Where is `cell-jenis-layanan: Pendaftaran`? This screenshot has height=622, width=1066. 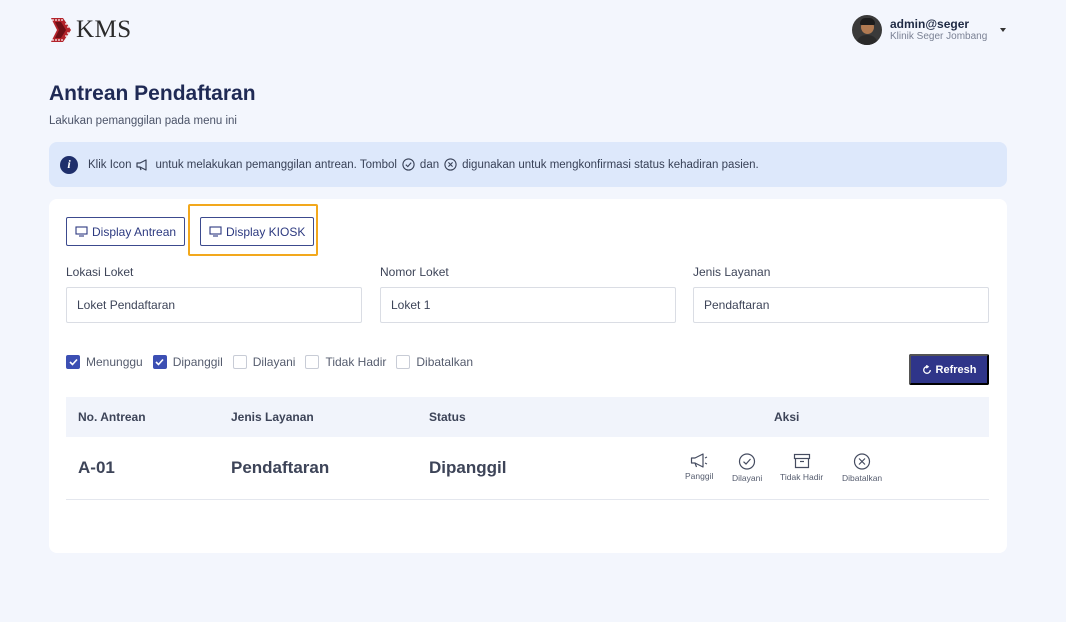
cell-jenis-layanan: Pendaftaran is located at coordinates (280, 467).